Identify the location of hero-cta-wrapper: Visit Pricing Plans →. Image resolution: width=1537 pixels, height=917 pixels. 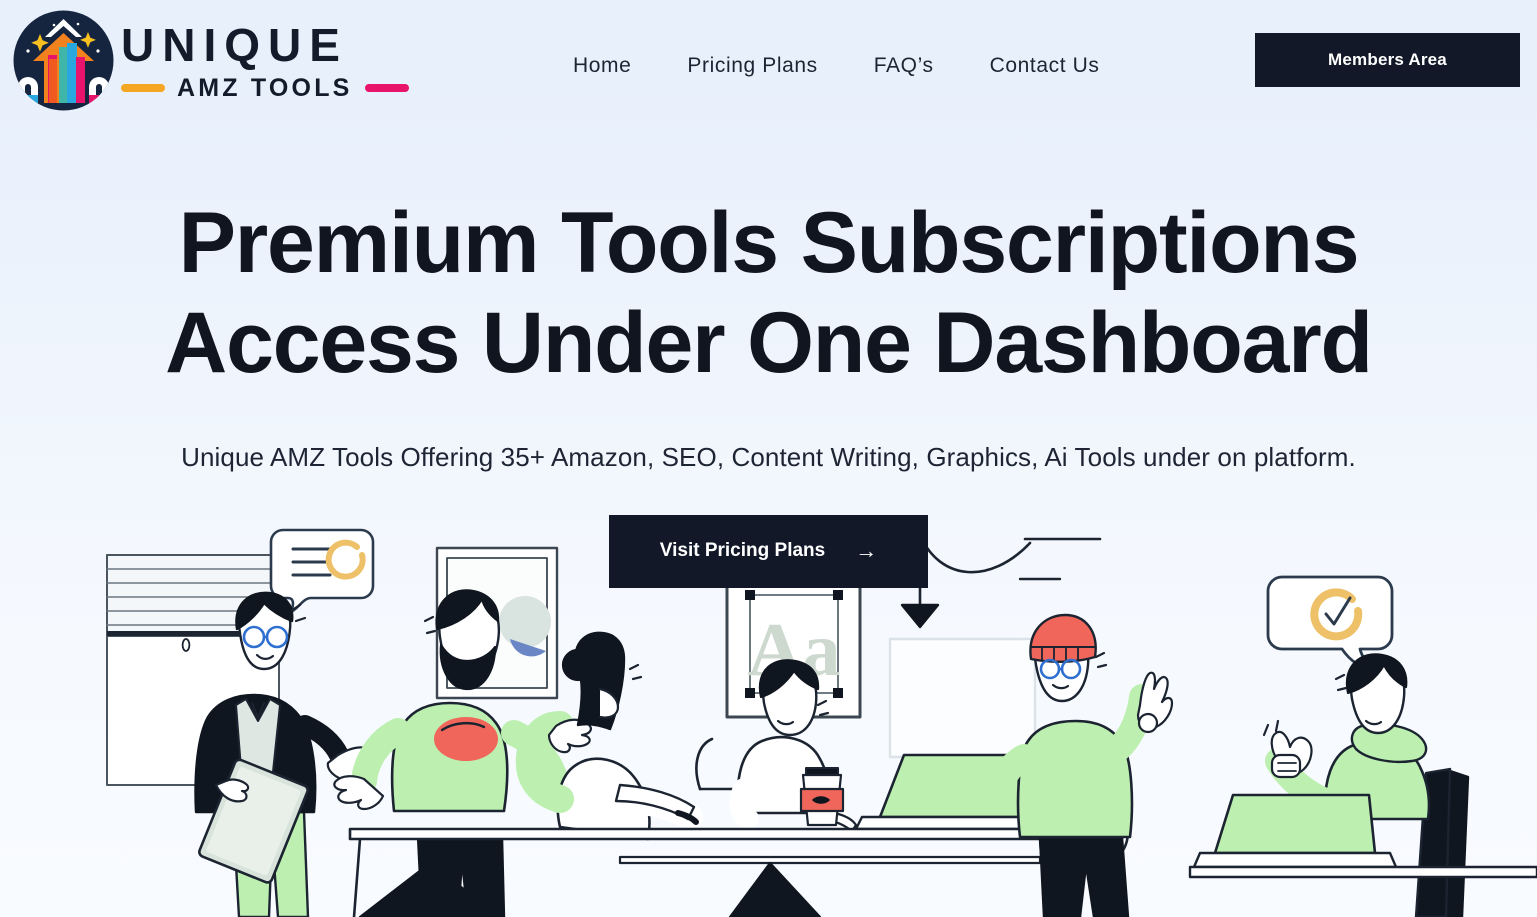
(768, 551).